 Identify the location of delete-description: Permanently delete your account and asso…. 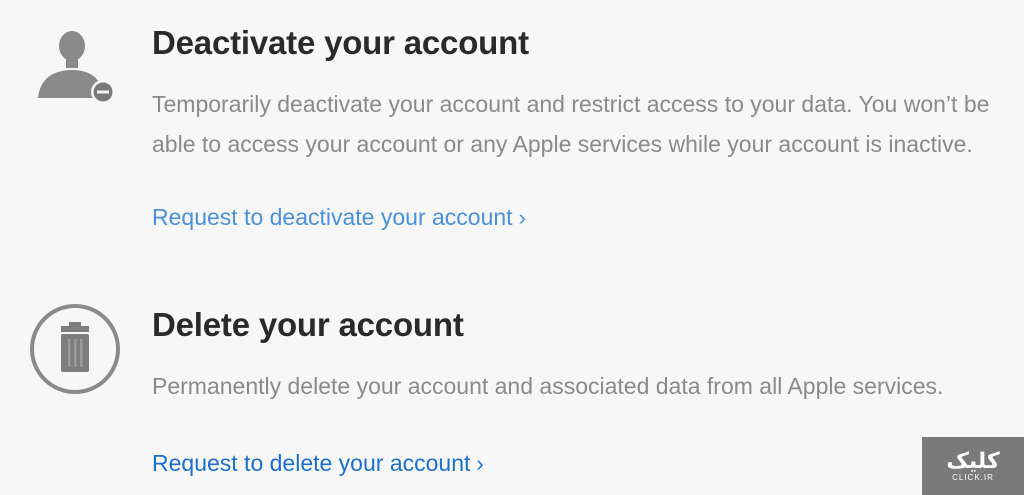
(548, 386).